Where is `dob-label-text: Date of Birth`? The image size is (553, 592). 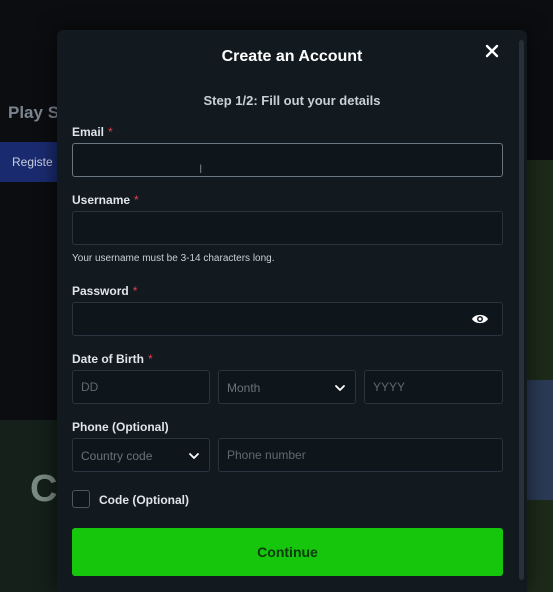 dob-label-text: Date of Birth is located at coordinates (108, 359).